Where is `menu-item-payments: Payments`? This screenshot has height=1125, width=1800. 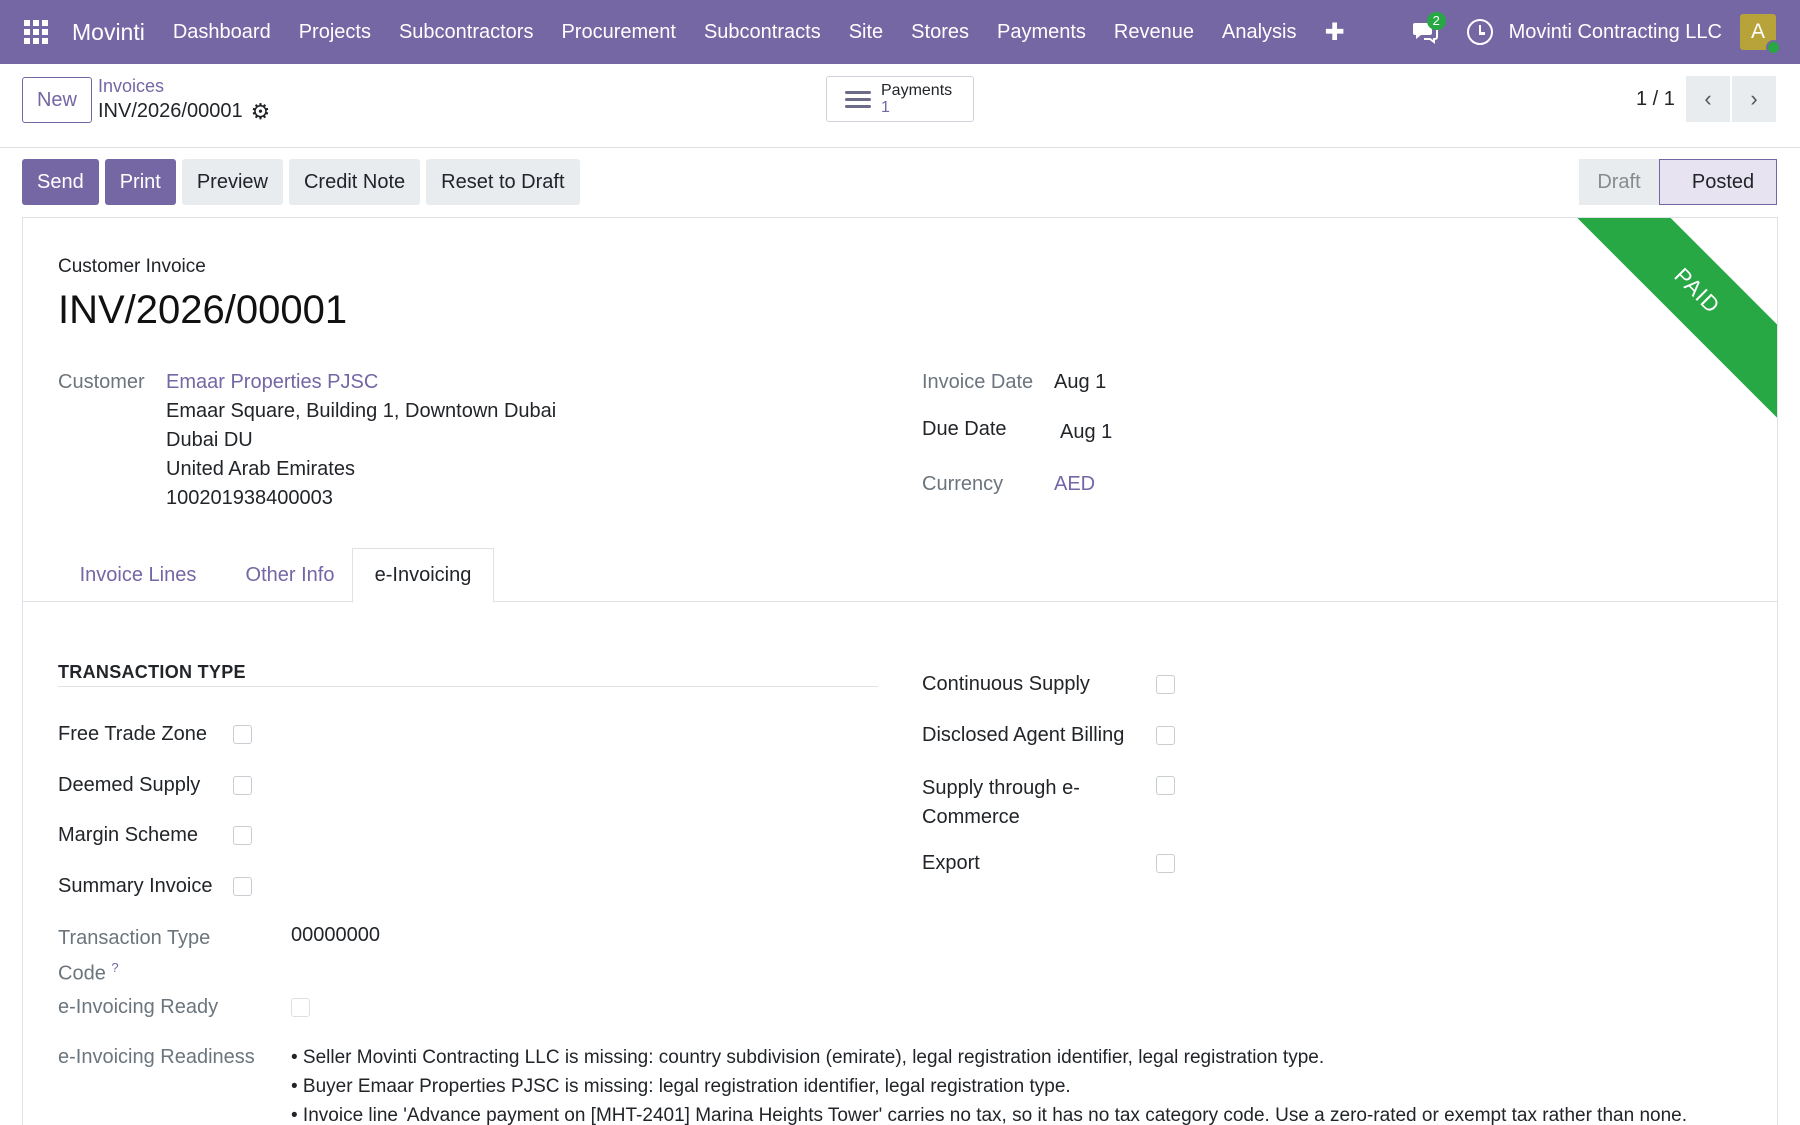
menu-item-payments: Payments is located at coordinates (1041, 32).